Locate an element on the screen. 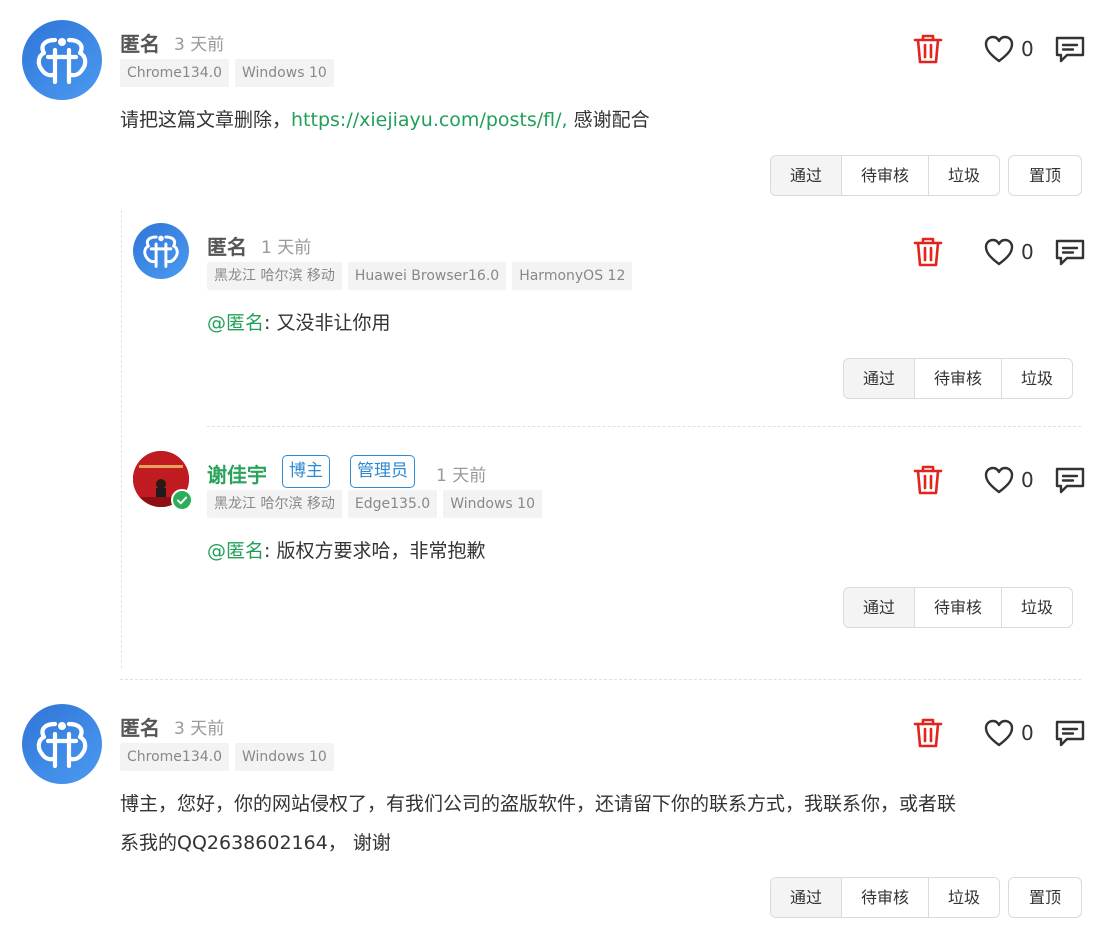 The height and width of the screenshot is (936, 1093). reply-author: 匿名 is located at coordinates (227, 247).